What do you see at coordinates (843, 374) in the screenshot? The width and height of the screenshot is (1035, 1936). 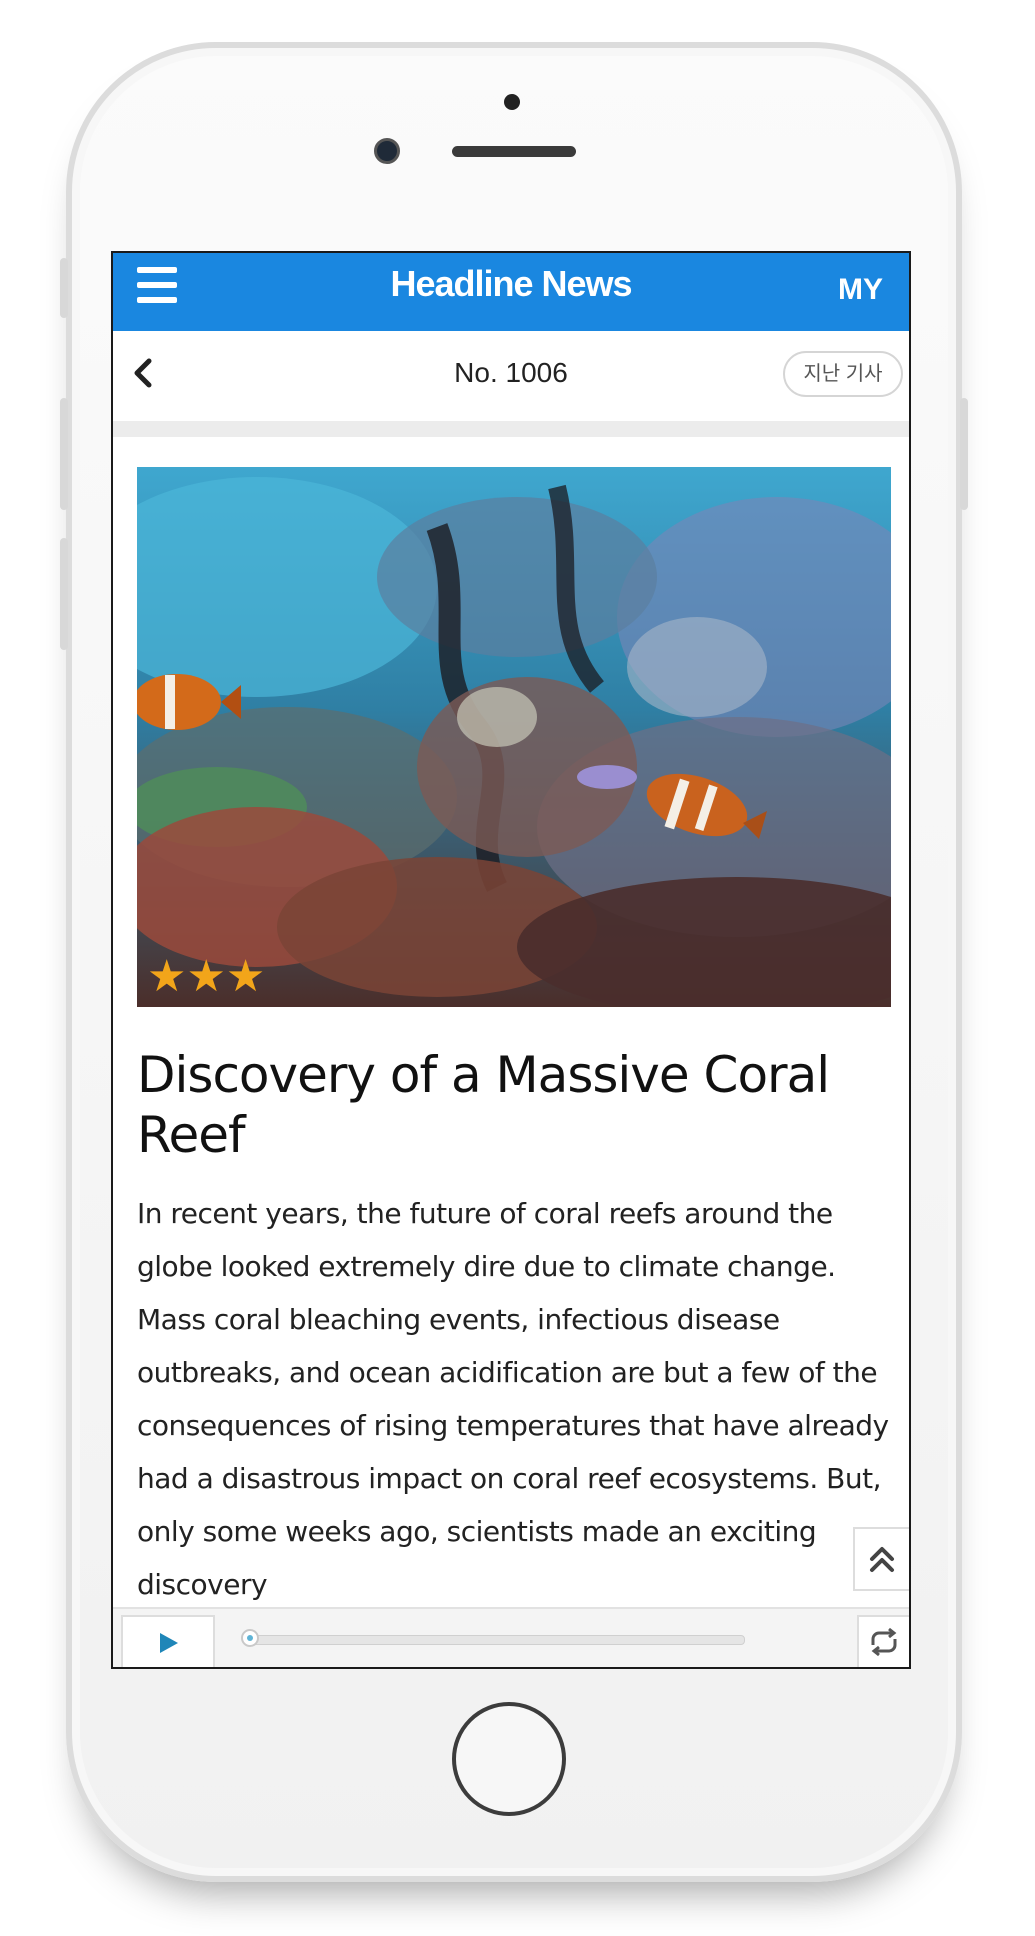 I see `past-articles-button: 지난 기사` at bounding box center [843, 374].